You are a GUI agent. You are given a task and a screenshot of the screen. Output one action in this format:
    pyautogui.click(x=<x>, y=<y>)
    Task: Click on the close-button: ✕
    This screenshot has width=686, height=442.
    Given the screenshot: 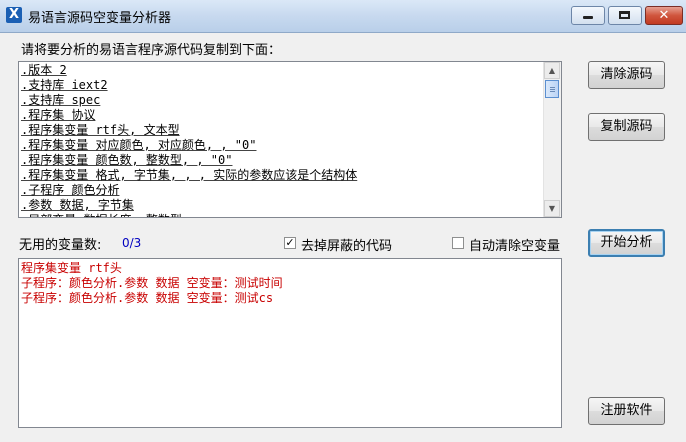 What is the action you would take?
    pyautogui.click(x=664, y=15)
    